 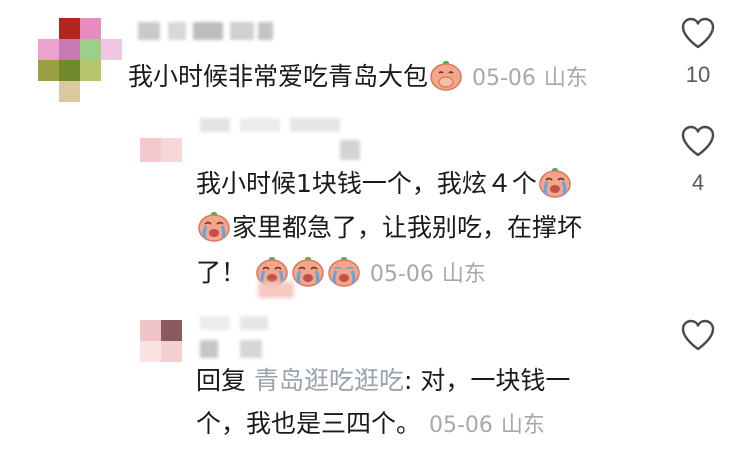 I want to click on comment-text-line-3: 了！ 05-06 山东, so click(x=341, y=273).